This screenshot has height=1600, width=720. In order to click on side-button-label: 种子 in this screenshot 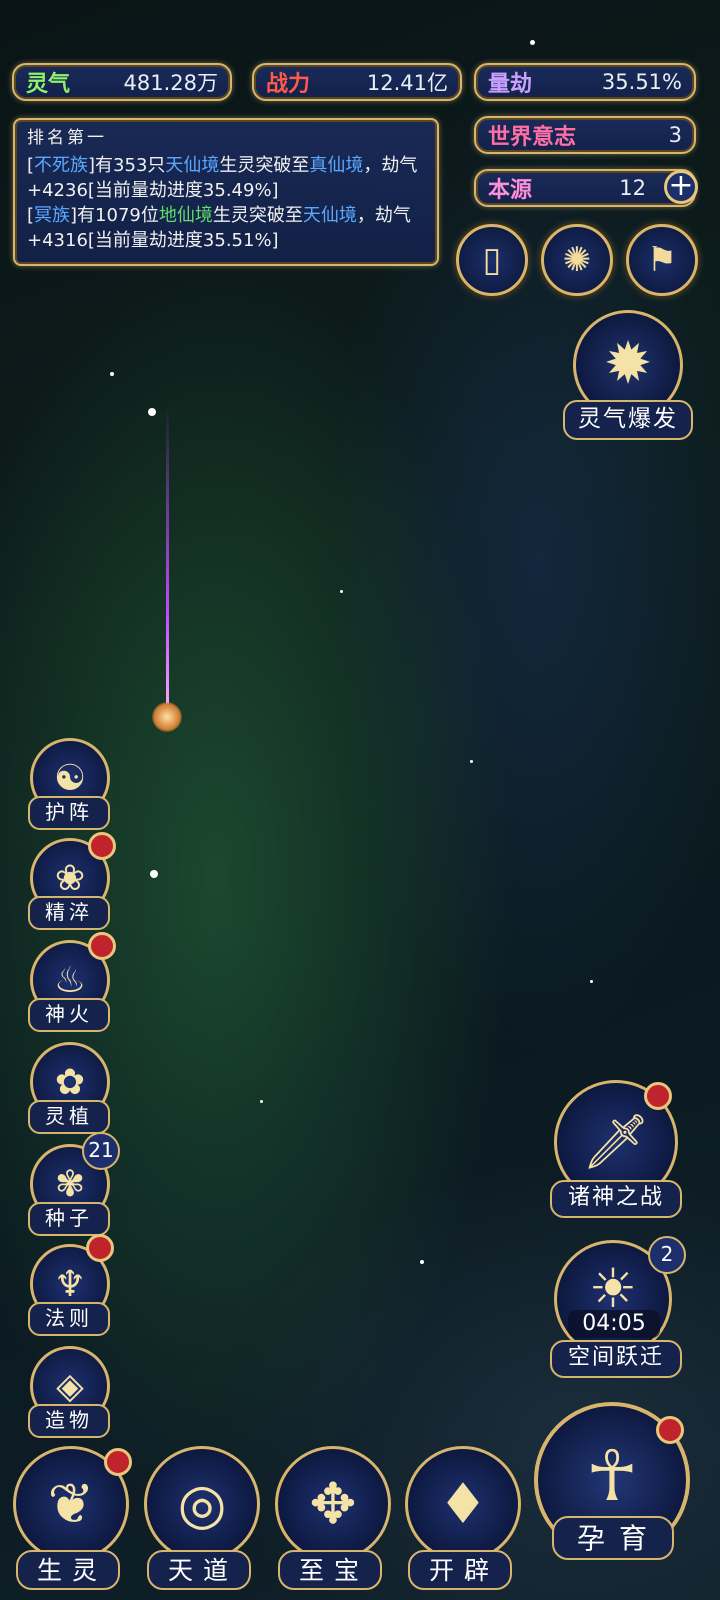, I will do `click(69, 1219)`.